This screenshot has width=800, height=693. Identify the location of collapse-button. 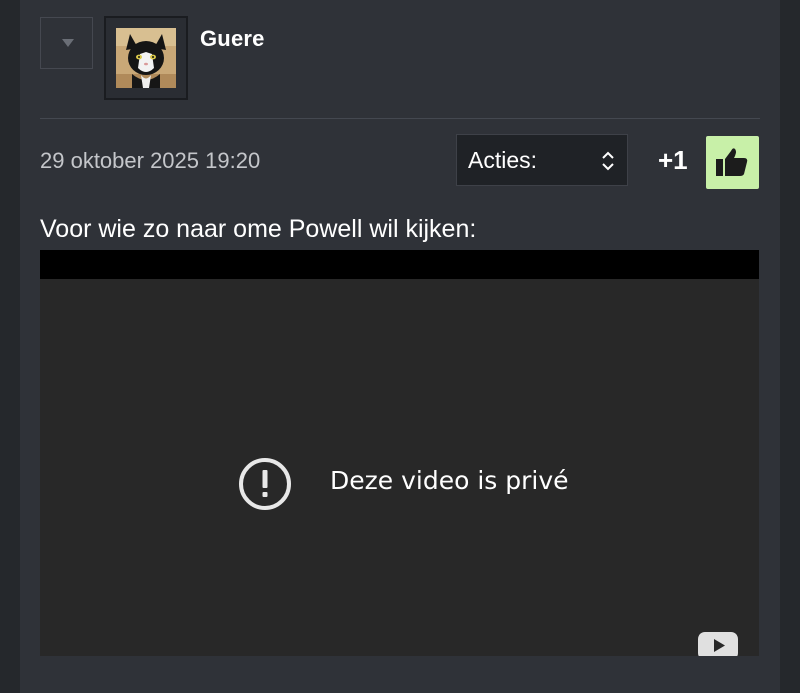
(66, 43).